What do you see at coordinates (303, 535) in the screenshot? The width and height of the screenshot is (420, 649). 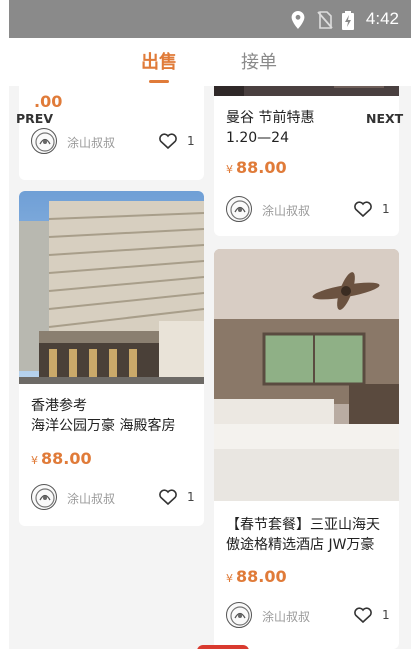 I see `listing-title: 【春节套餐】三亚山海天 傲途格精选酒店 JW万豪` at bounding box center [303, 535].